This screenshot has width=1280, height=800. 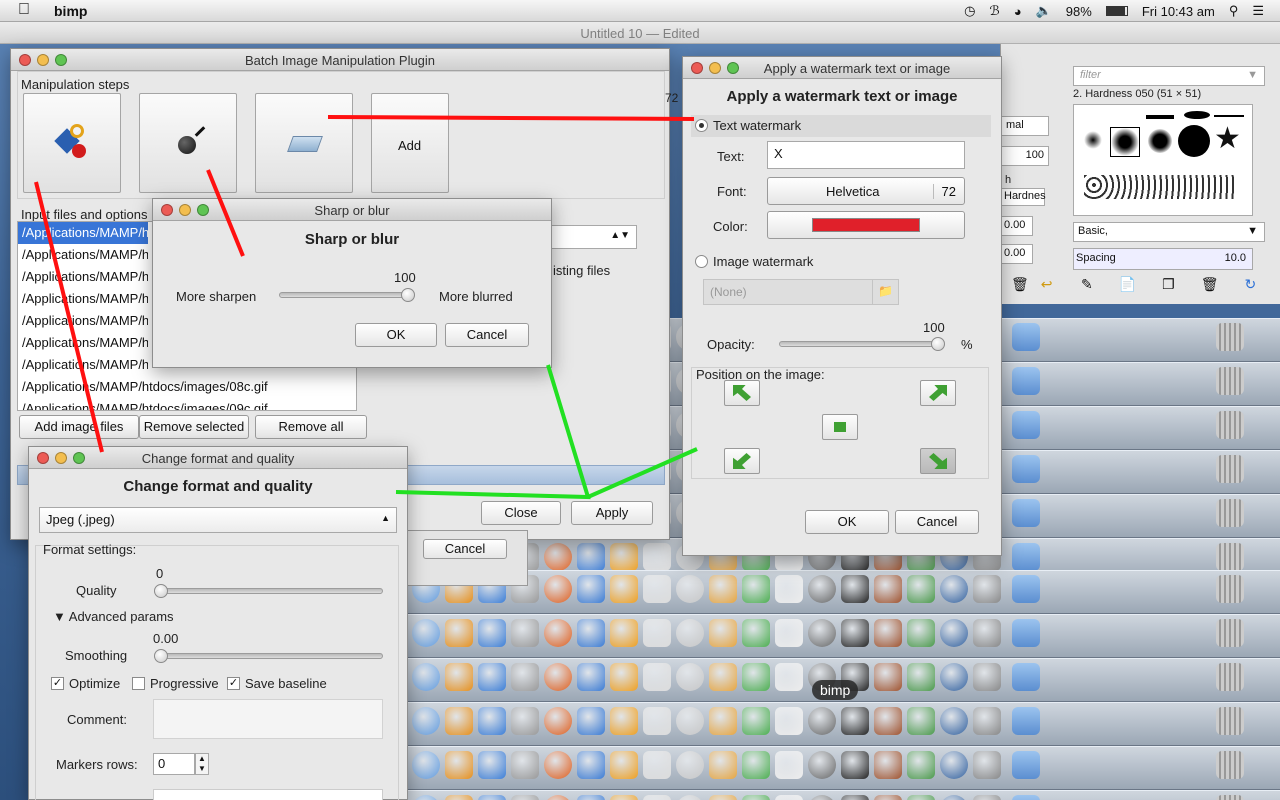 What do you see at coordinates (268, 719) in the screenshot?
I see `comment-textarea` at bounding box center [268, 719].